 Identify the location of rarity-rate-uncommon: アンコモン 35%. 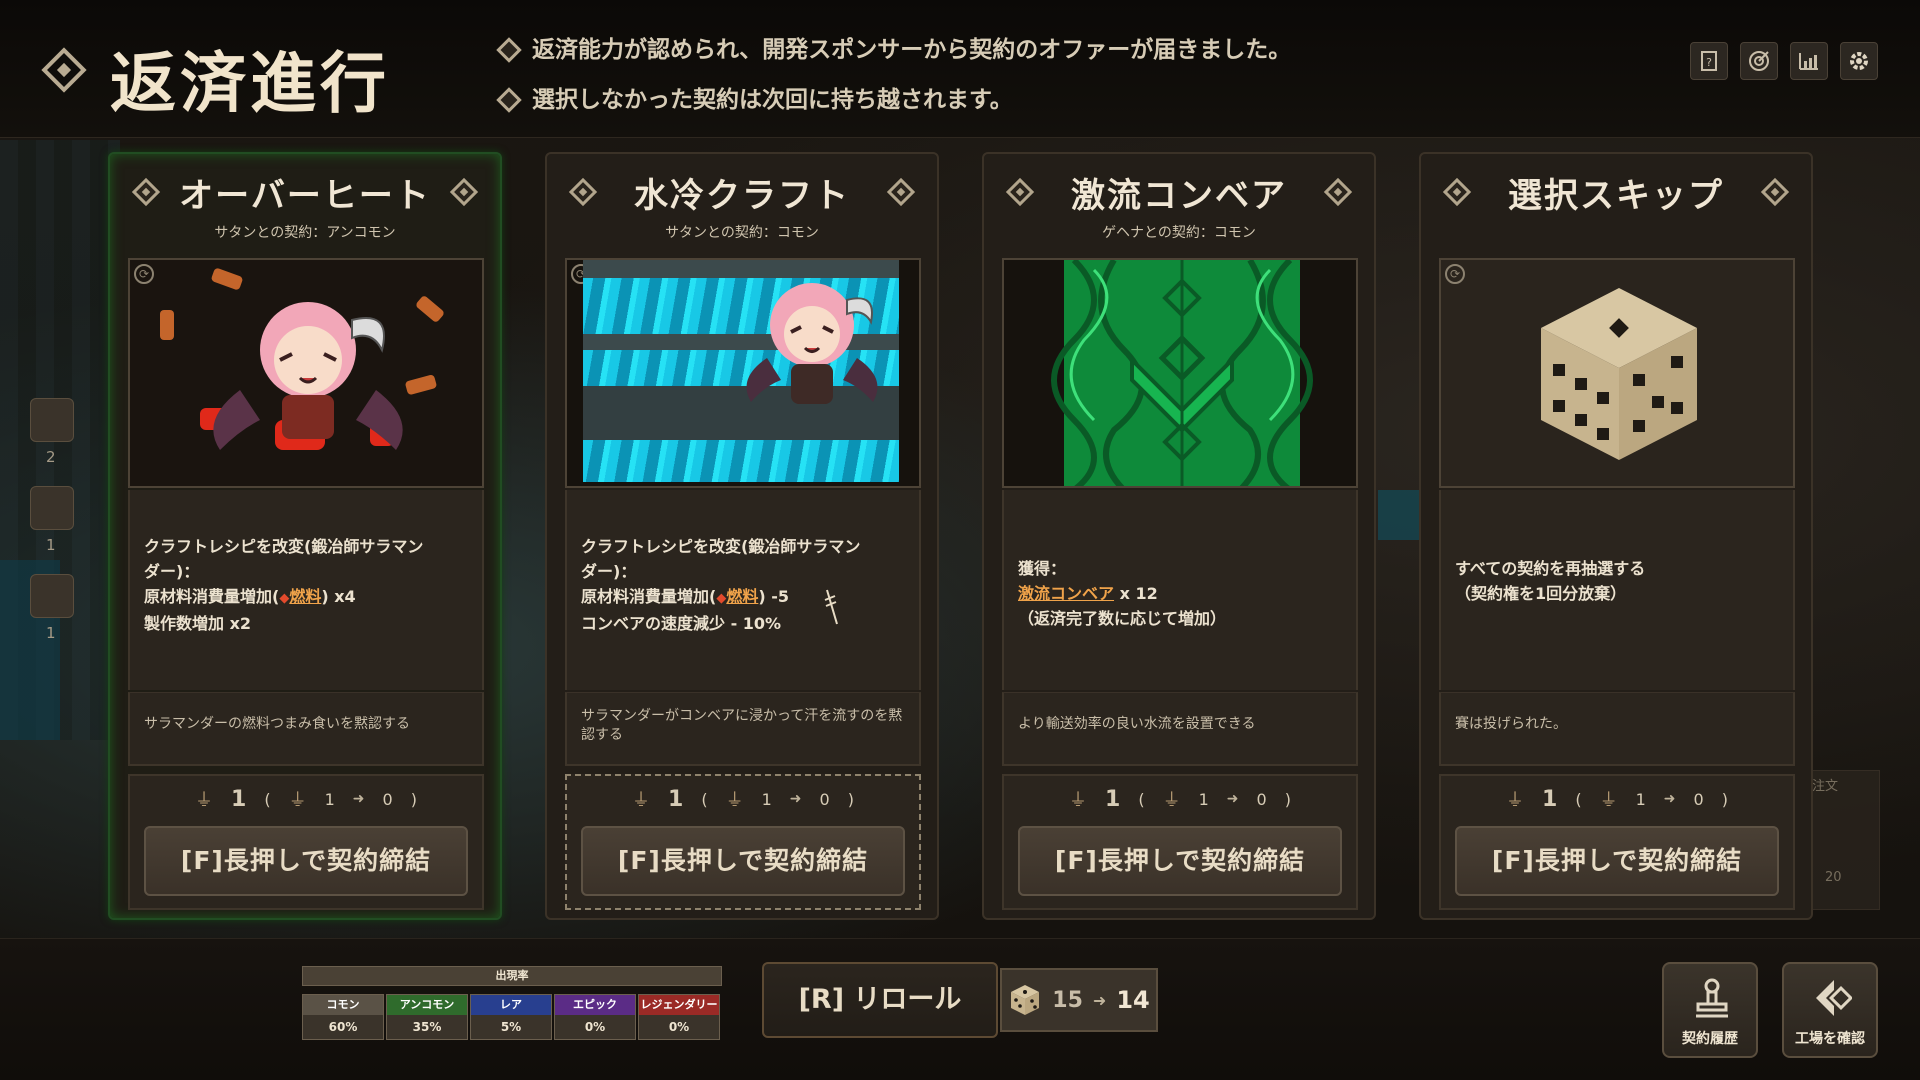
(427, 1017).